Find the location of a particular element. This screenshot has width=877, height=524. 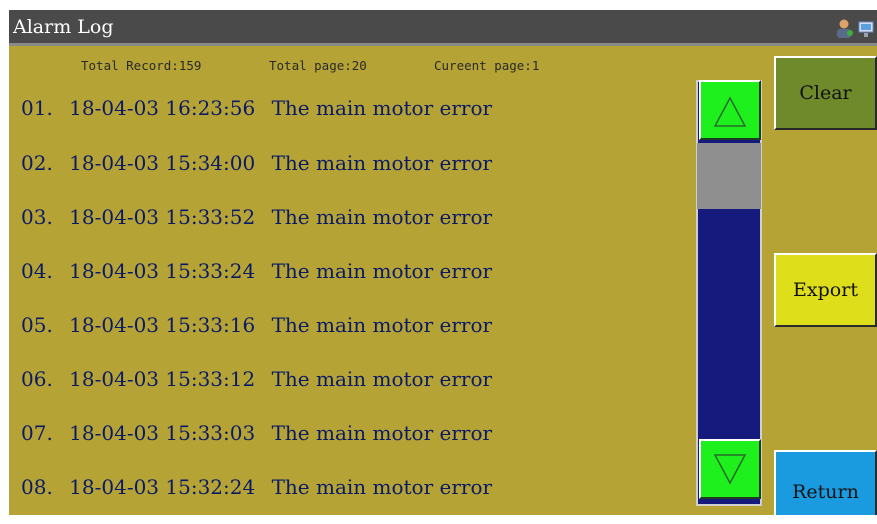

window-title: Alarm Log is located at coordinates (63, 27).